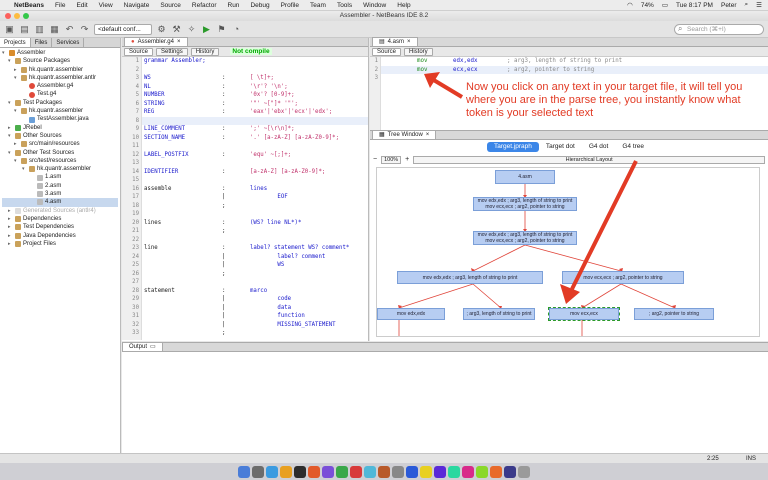 Image resolution: width=768 pixels, height=480 pixels. Describe the element at coordinates (574, 69) in the screenshot. I see `code-line: mov ecx,ecx ; arg2, pointer to string` at that location.